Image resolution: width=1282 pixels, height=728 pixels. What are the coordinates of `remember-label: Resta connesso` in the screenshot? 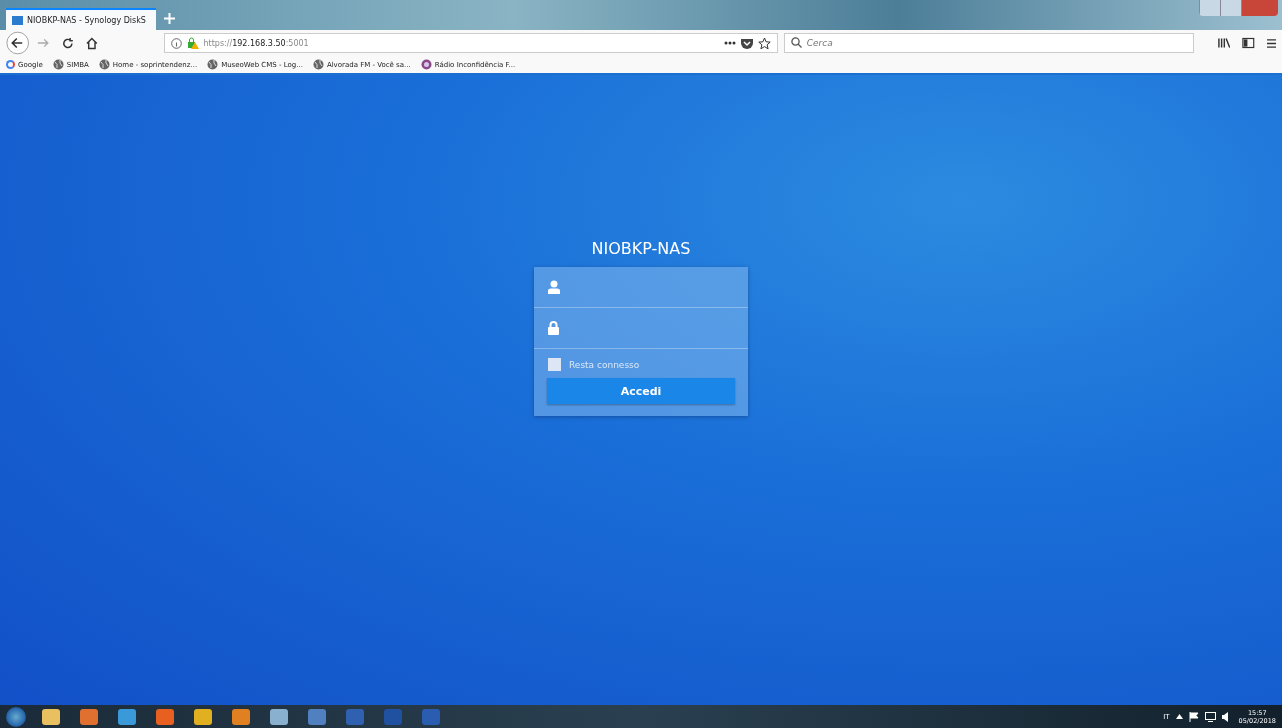 It's located at (604, 364).